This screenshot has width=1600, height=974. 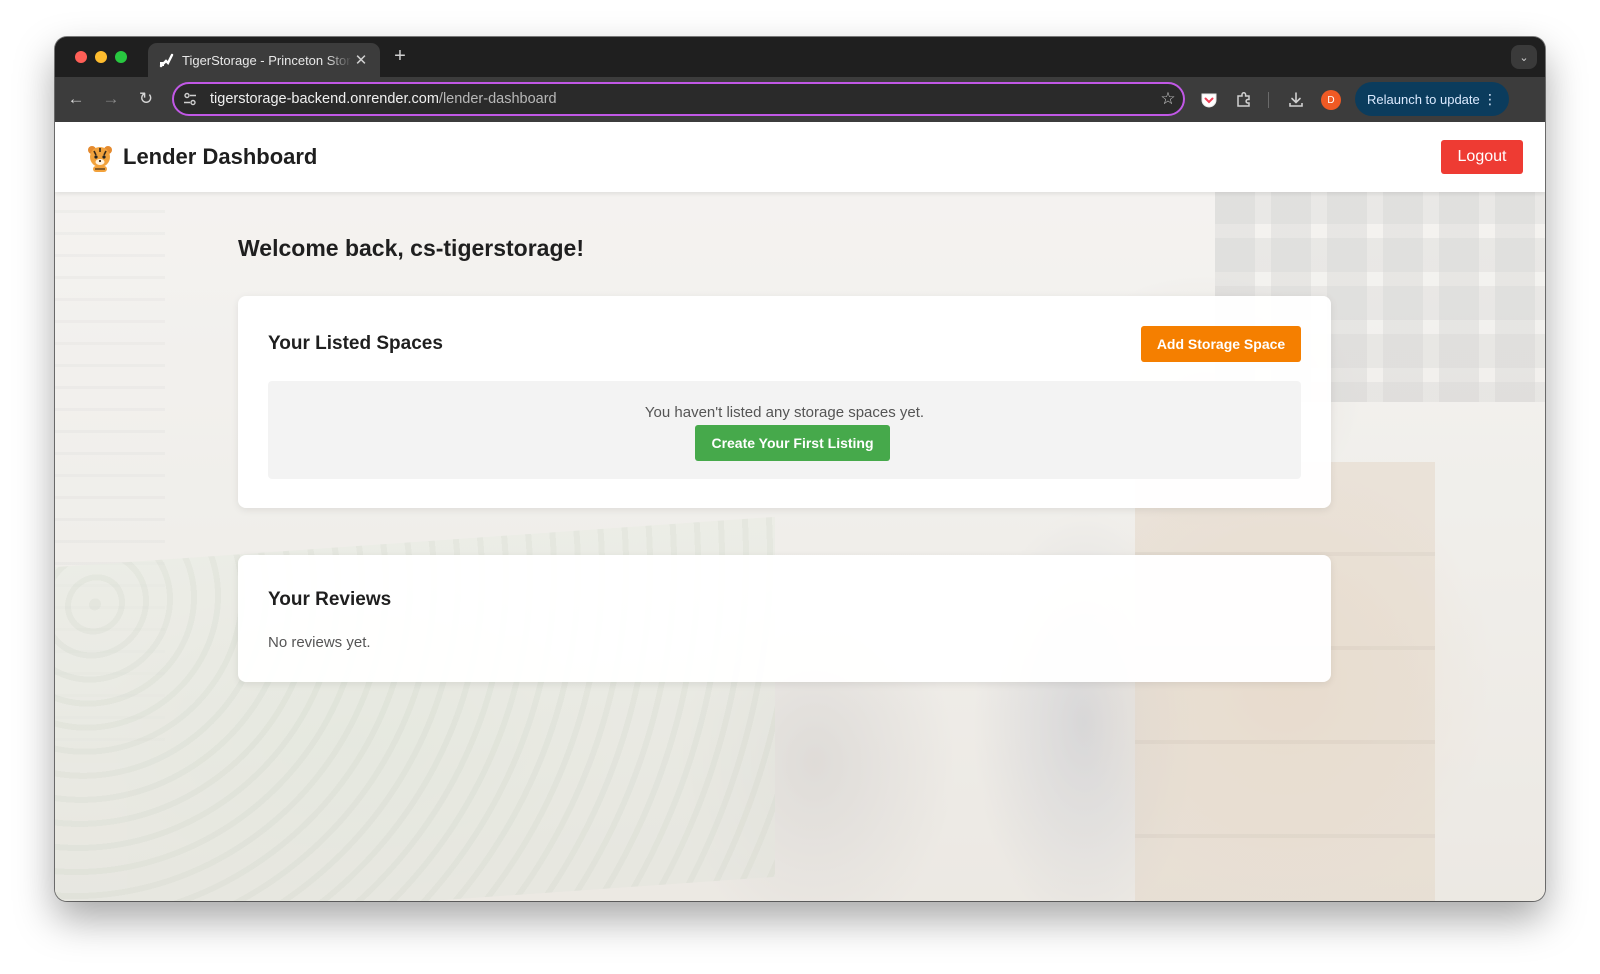 What do you see at coordinates (146, 99) in the screenshot?
I see `reload-button: ↻` at bounding box center [146, 99].